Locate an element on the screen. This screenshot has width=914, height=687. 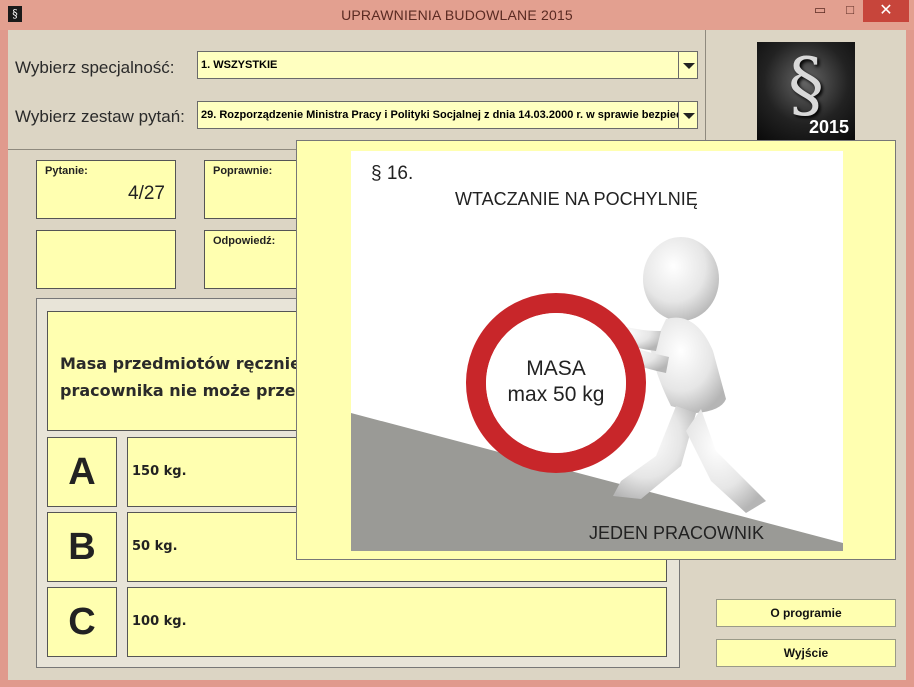
logo-year: 2015 is located at coordinates (828, 127).